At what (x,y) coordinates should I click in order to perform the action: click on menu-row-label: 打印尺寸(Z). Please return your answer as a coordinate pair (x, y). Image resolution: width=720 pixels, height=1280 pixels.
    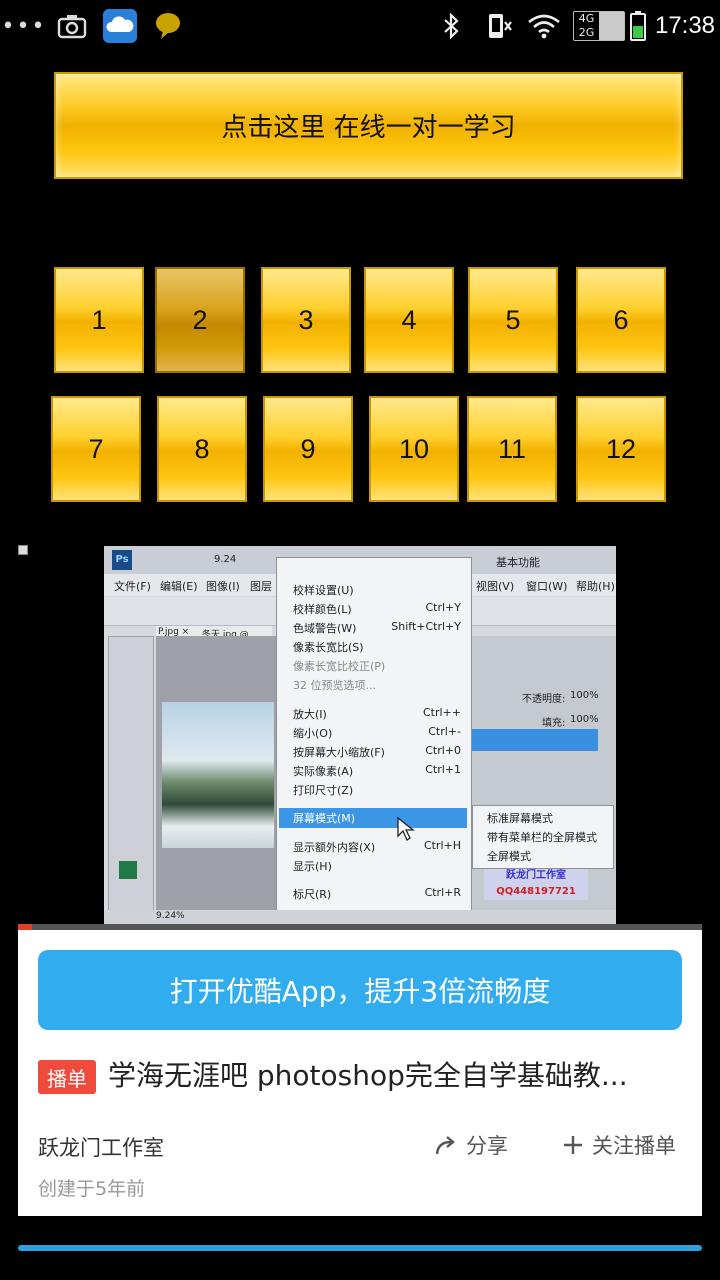
    Looking at the image, I should click on (323, 790).